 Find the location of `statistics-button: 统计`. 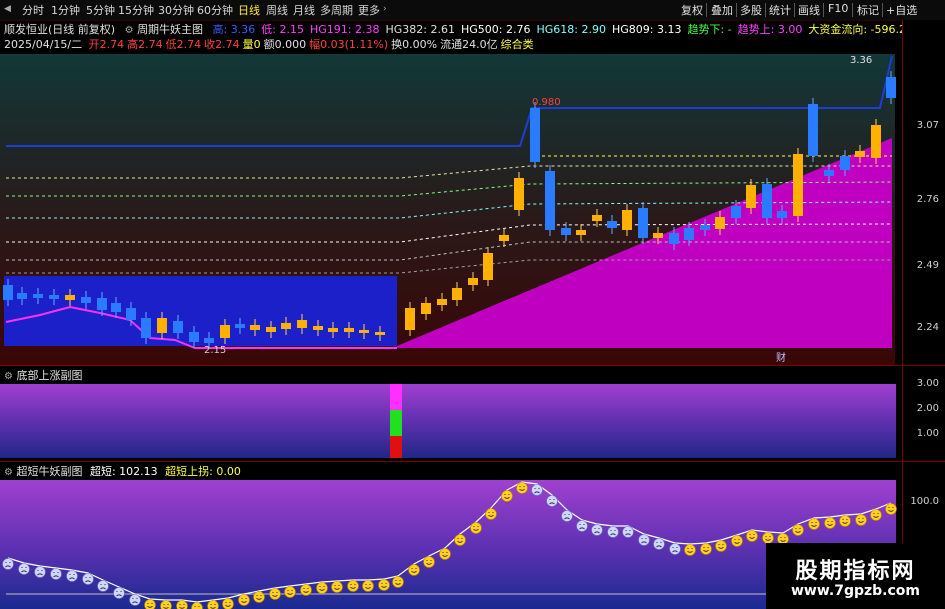

statistics-button: 统计 is located at coordinates (780, 10).